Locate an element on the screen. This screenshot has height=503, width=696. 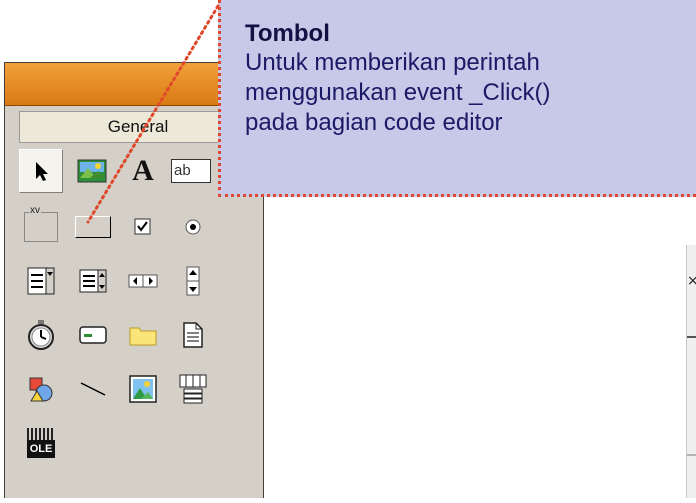
picturebox-tool-icon is located at coordinates (92, 171).